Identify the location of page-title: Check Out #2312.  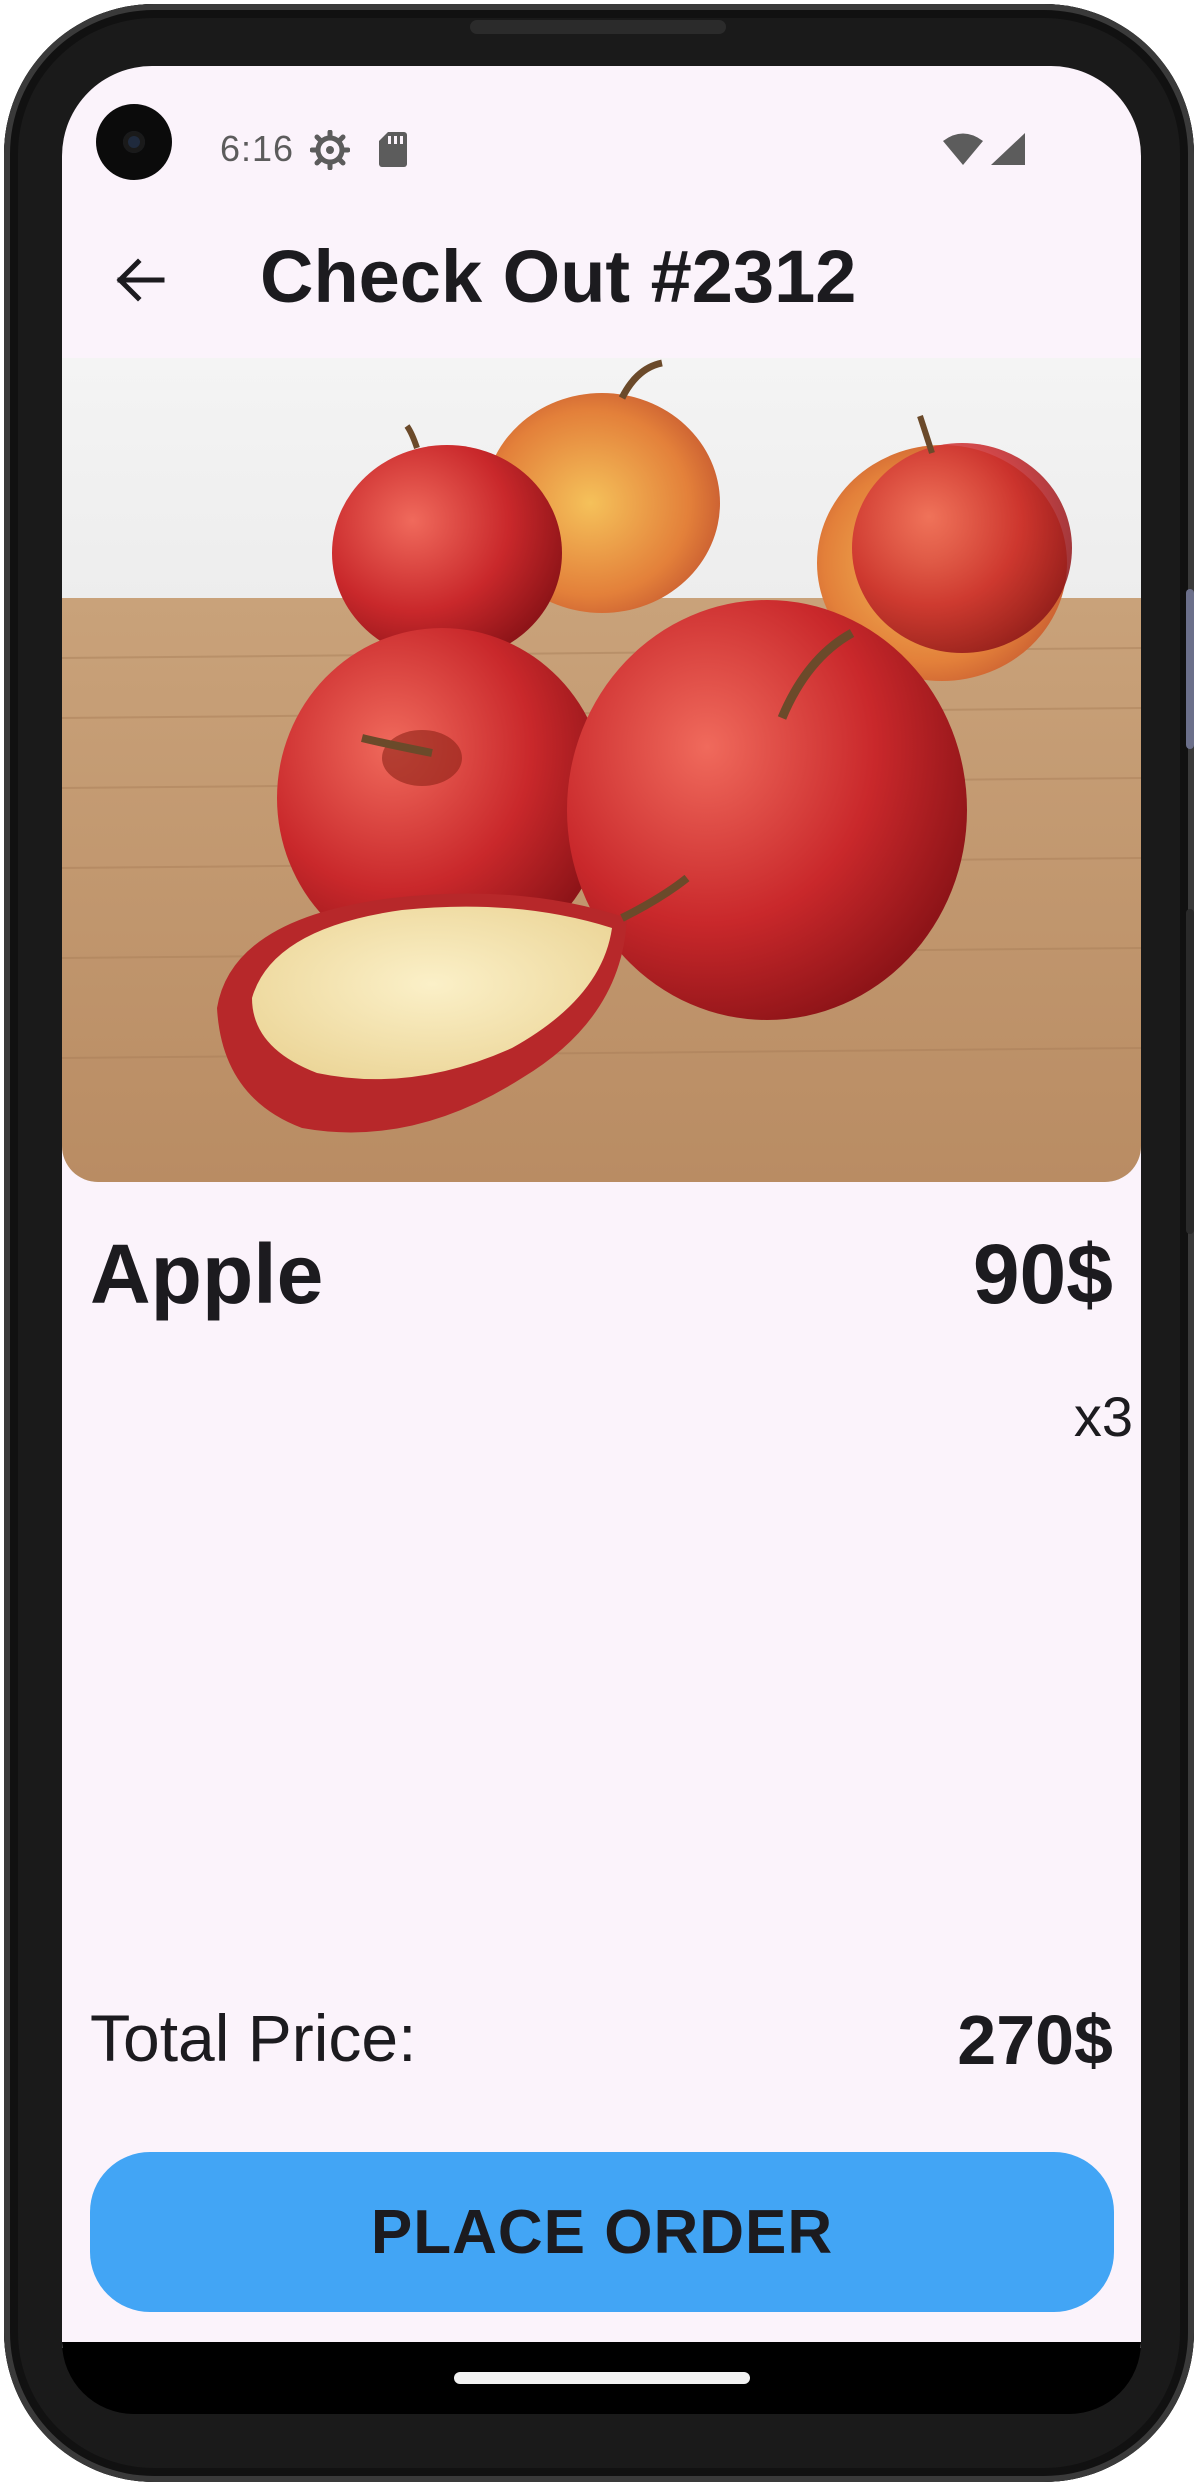
(558, 276).